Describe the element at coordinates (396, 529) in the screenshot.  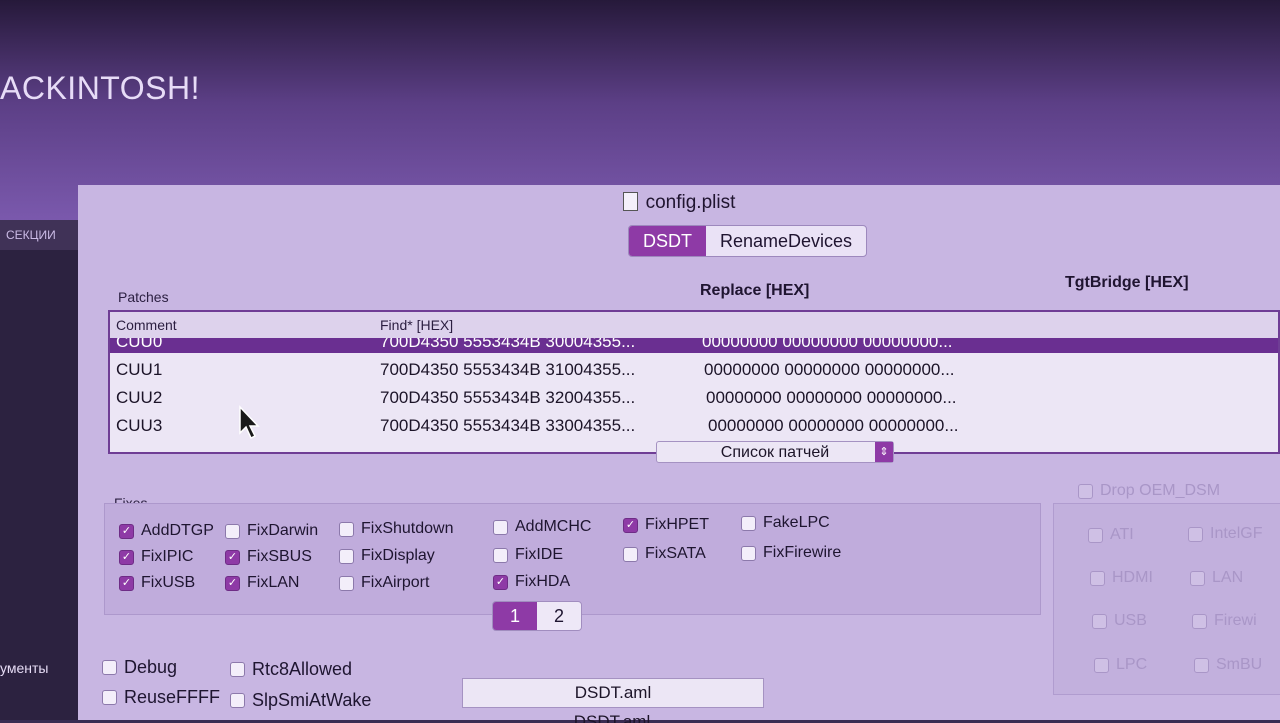
I see `checkbox-fixshutdown: FixShutdown` at that location.